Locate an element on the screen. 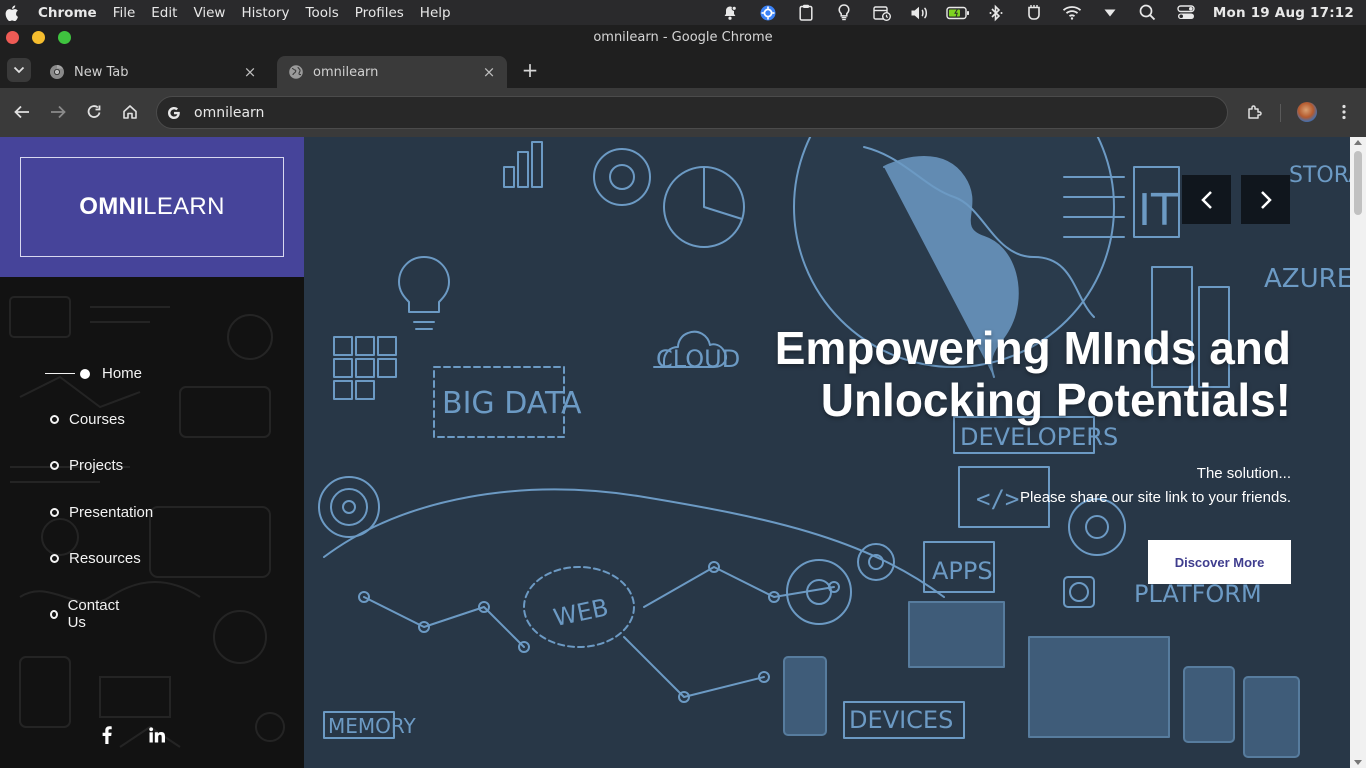 The width and height of the screenshot is (1366, 768). address-bar-text: omnilearn is located at coordinates (229, 113).